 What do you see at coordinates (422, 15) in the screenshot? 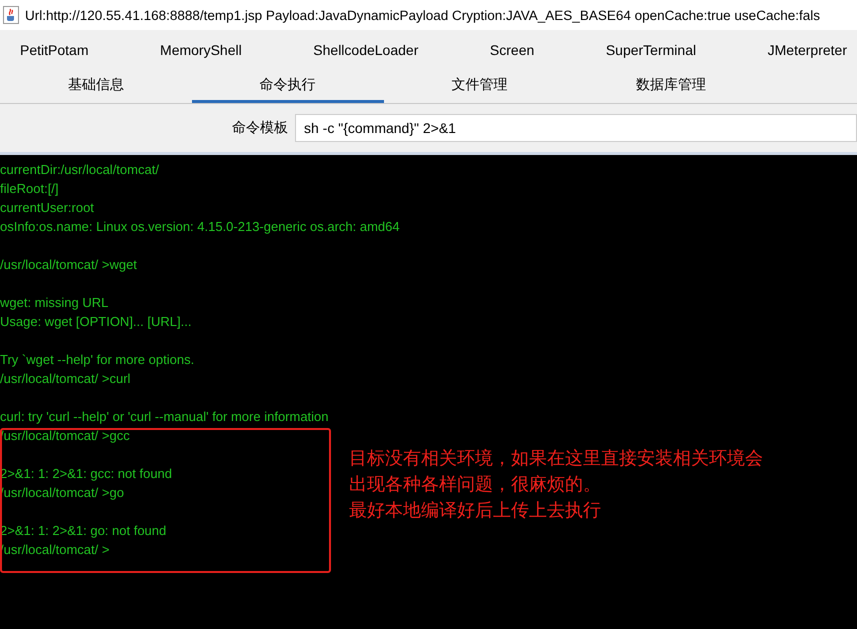
I see `window-title: Url:http://120.55.41.168:8888/temp1.jsp Payload:JavaDynamicPayload Cryption:JAVA_AES_BASE64 openCache:true useCache:fals` at bounding box center [422, 15].